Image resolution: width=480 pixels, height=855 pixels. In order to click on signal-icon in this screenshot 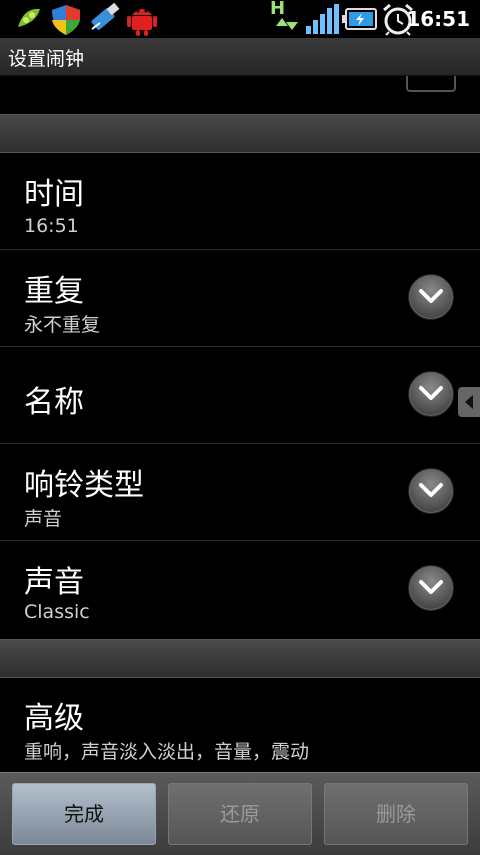, I will do `click(322, 19)`.